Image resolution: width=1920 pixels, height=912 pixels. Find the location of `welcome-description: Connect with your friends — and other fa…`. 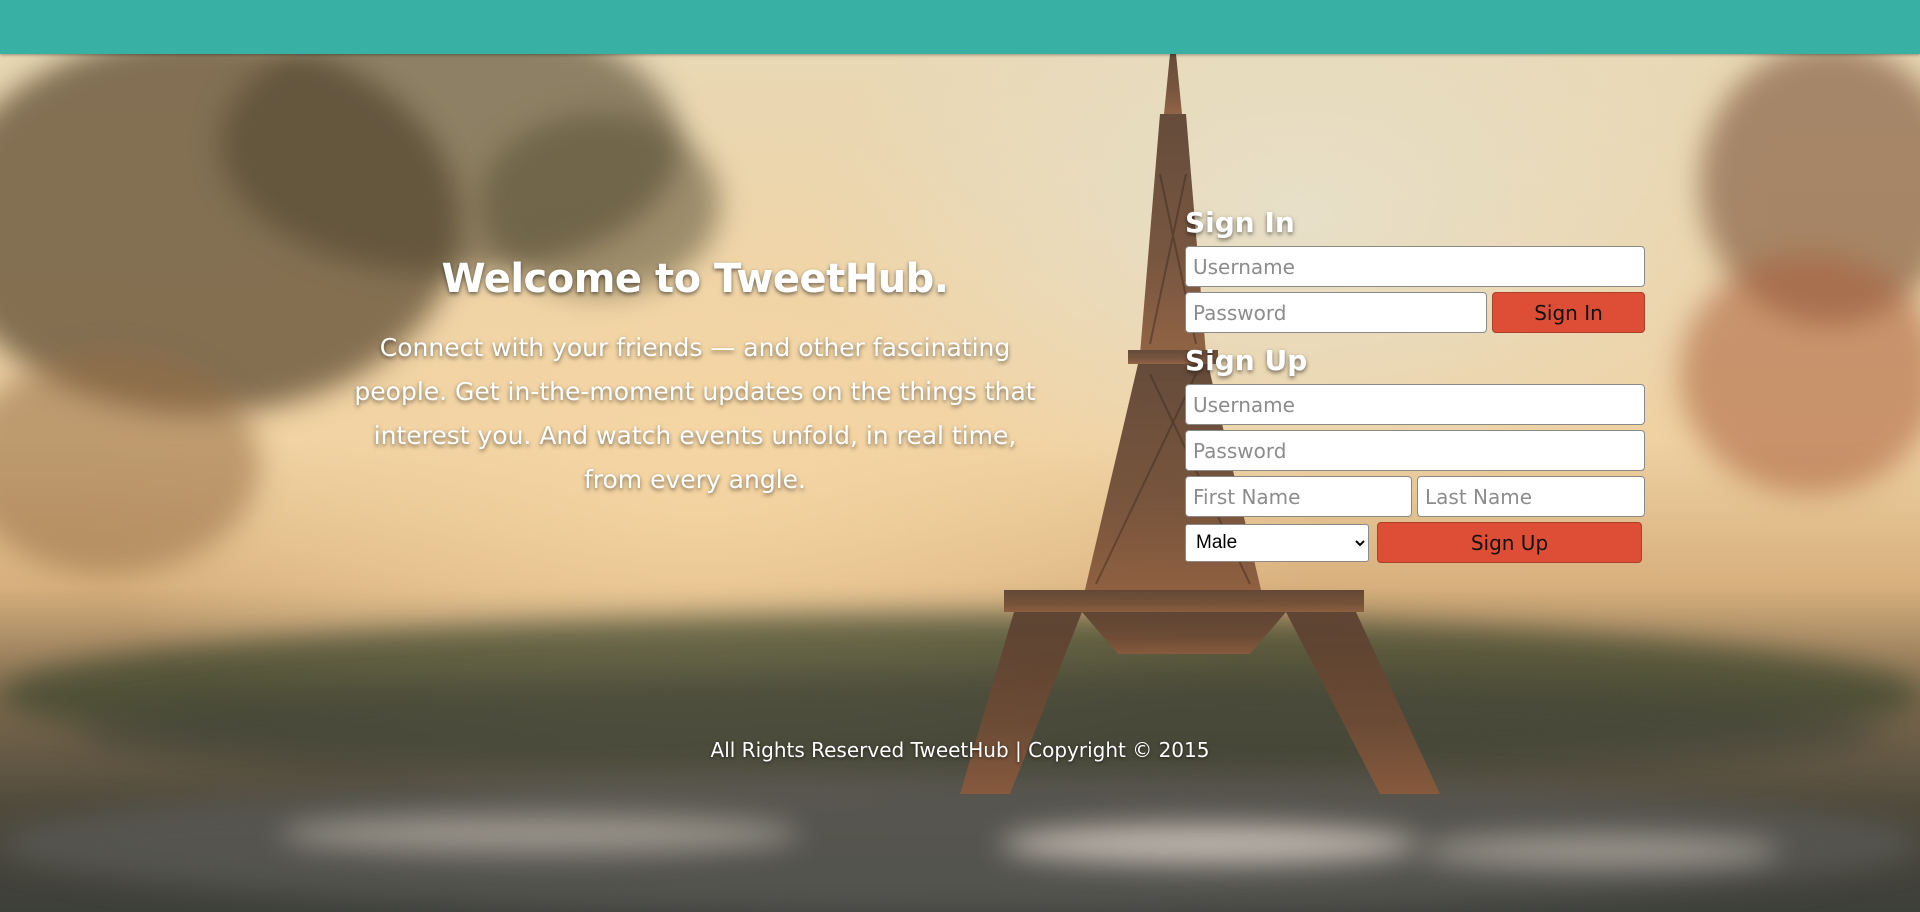

welcome-description: Connect with your friends — and other fa… is located at coordinates (695, 413).